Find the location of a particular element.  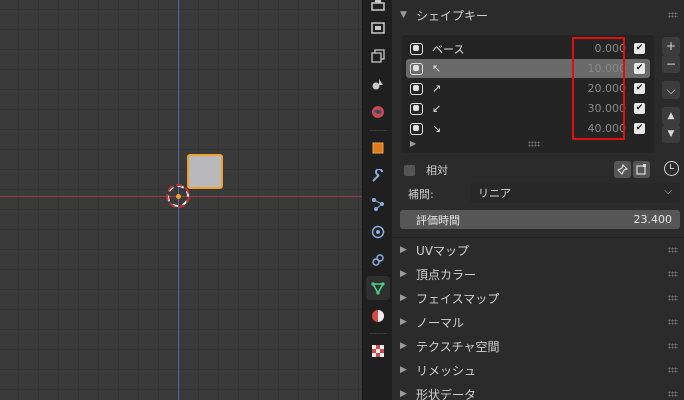

scene-icon is located at coordinates (377, 84).